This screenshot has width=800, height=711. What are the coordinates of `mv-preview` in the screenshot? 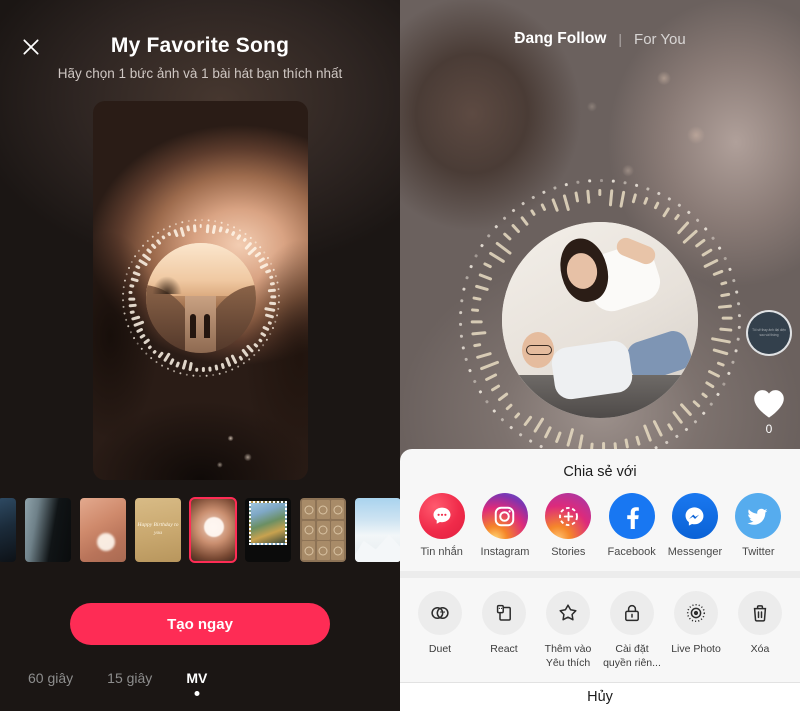 It's located at (200, 290).